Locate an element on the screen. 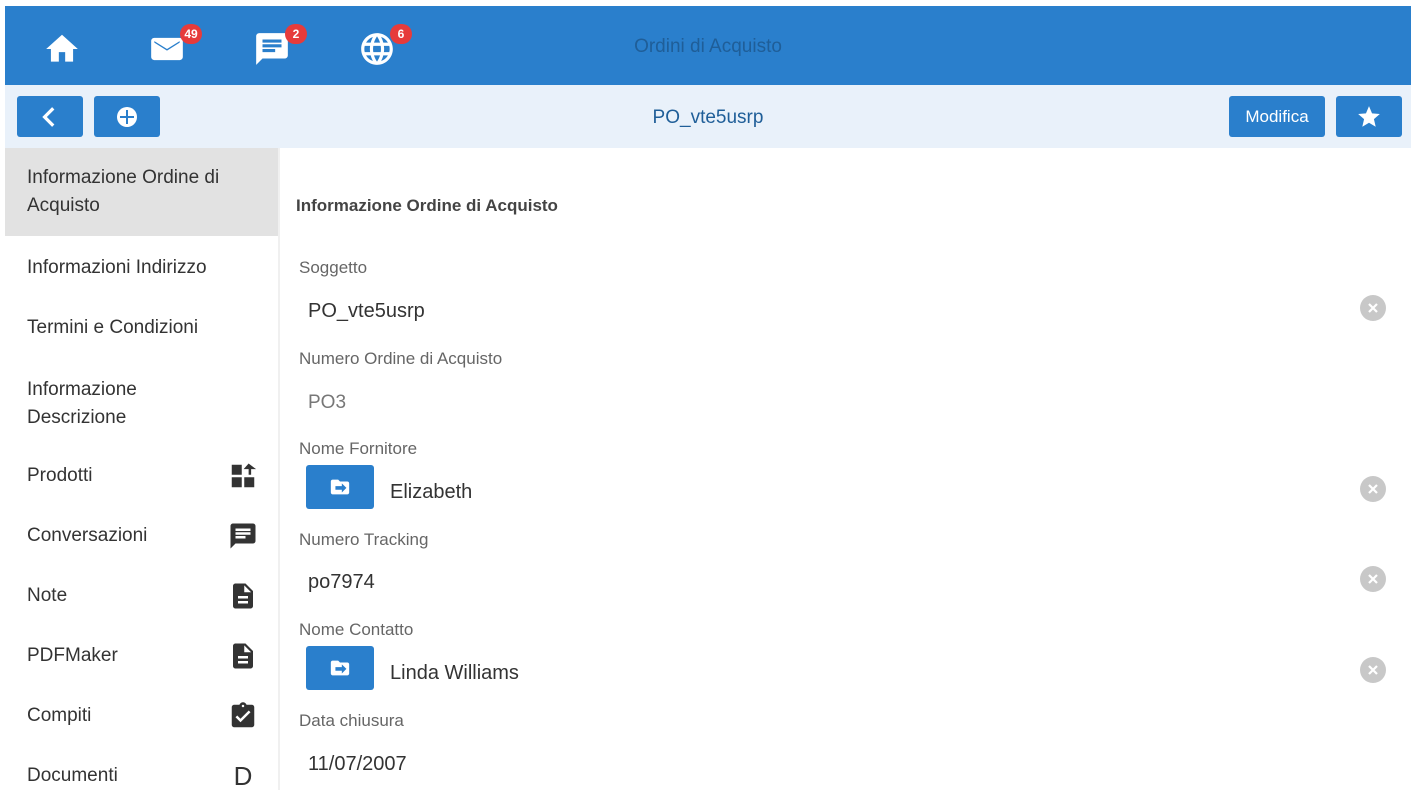 The image size is (1417, 790). products-icon is located at coordinates (243, 476).